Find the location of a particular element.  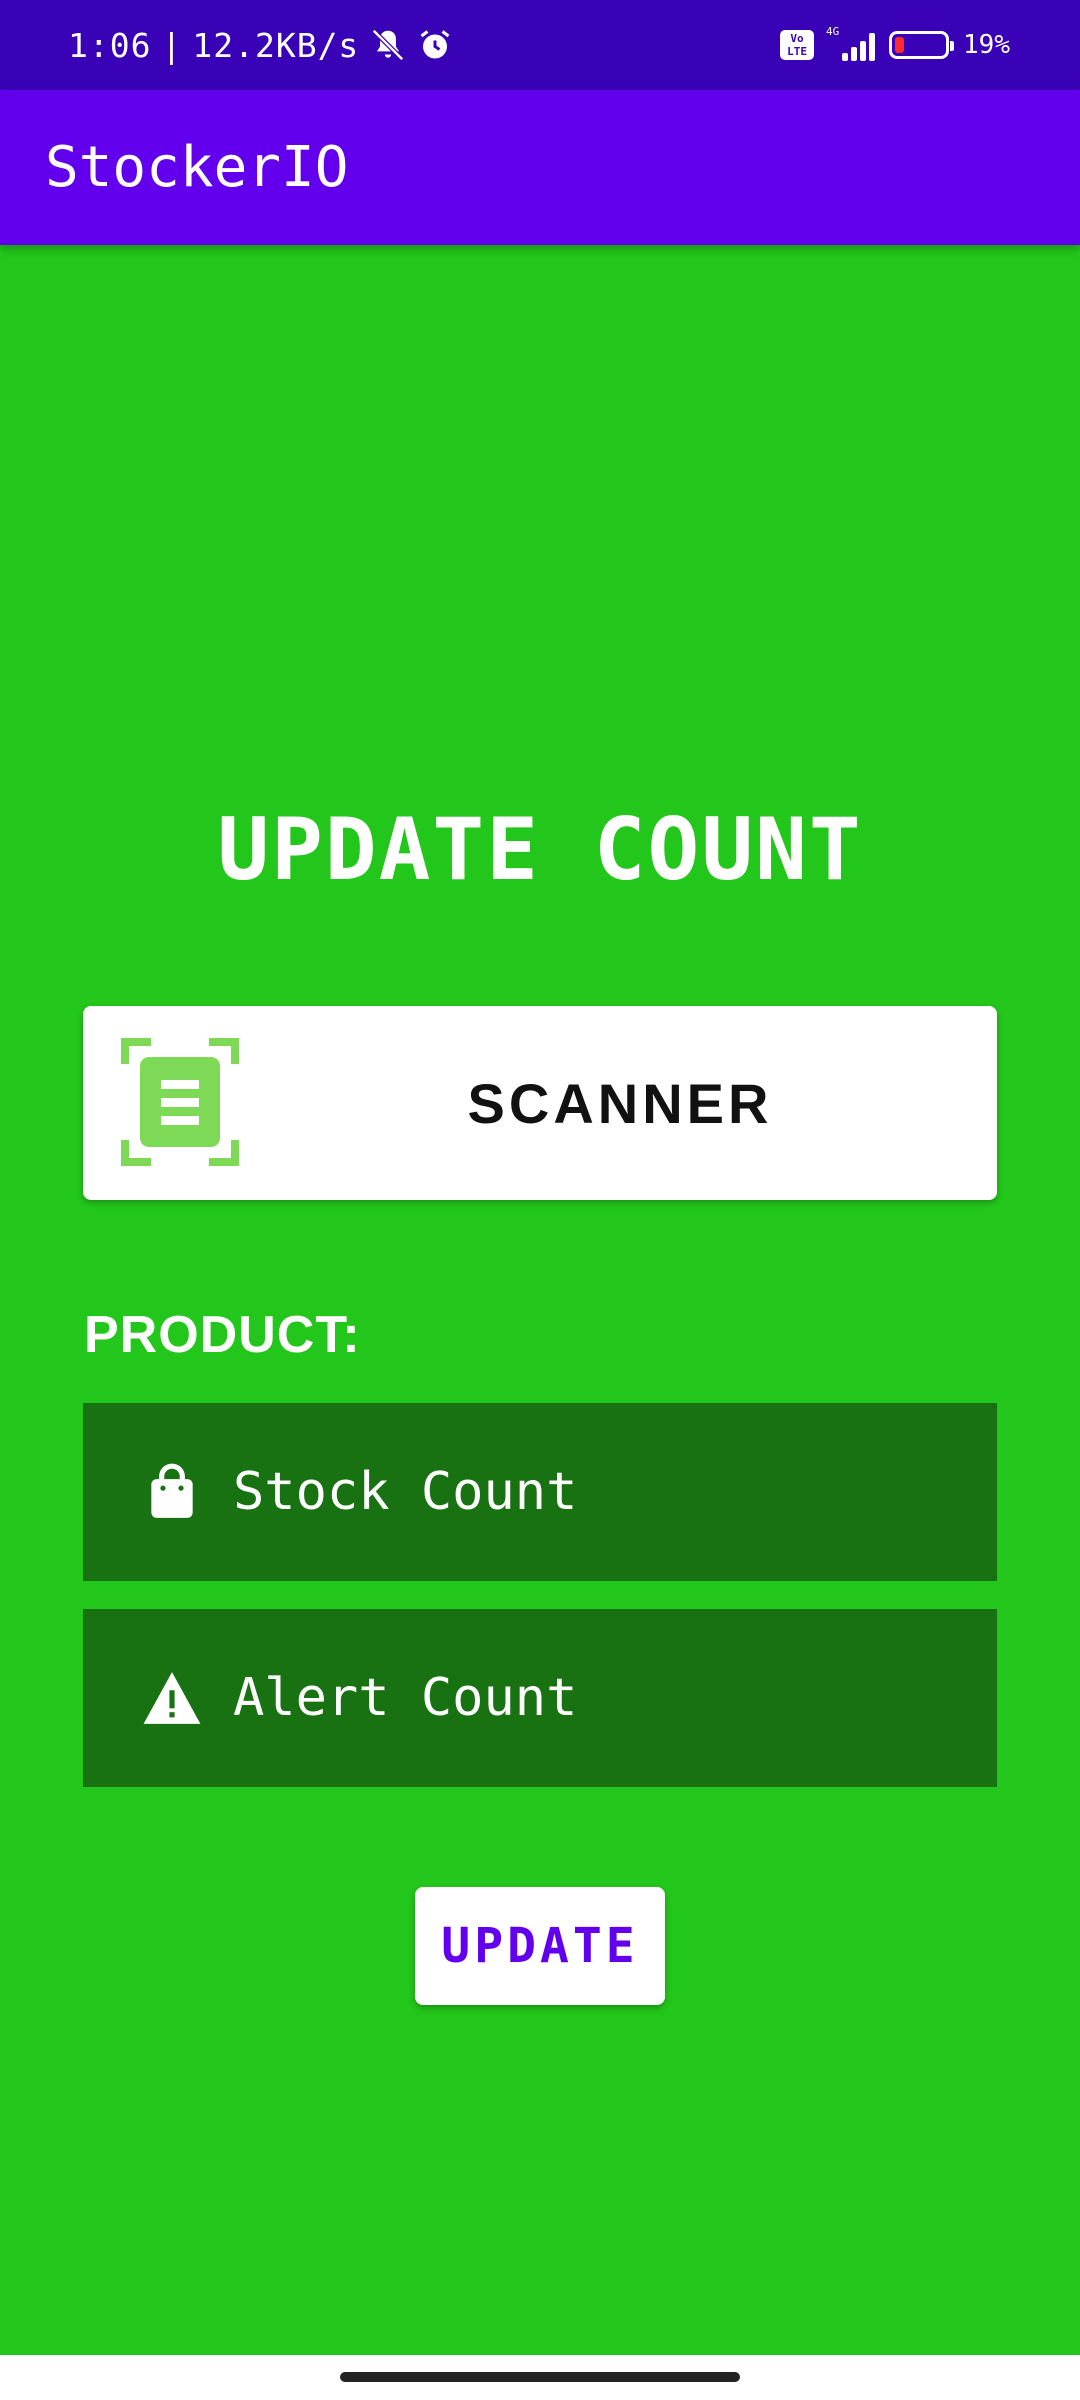

status-right: Vo LTE 4G 19% is located at coordinates (895, 45).